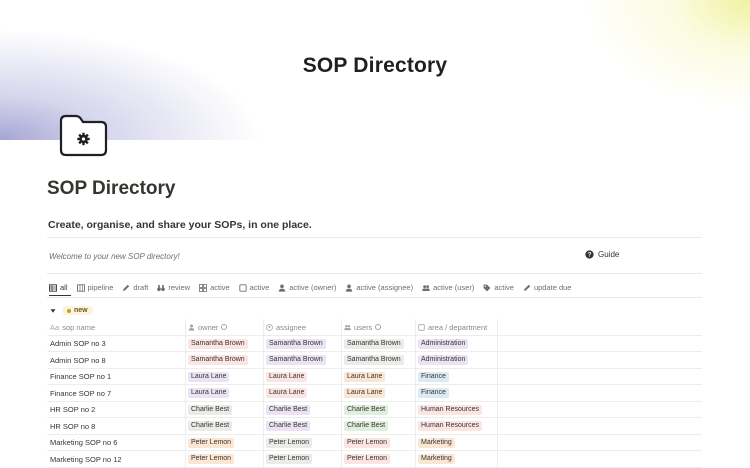  What do you see at coordinates (64, 287) in the screenshot?
I see `tab-label: all` at bounding box center [64, 287].